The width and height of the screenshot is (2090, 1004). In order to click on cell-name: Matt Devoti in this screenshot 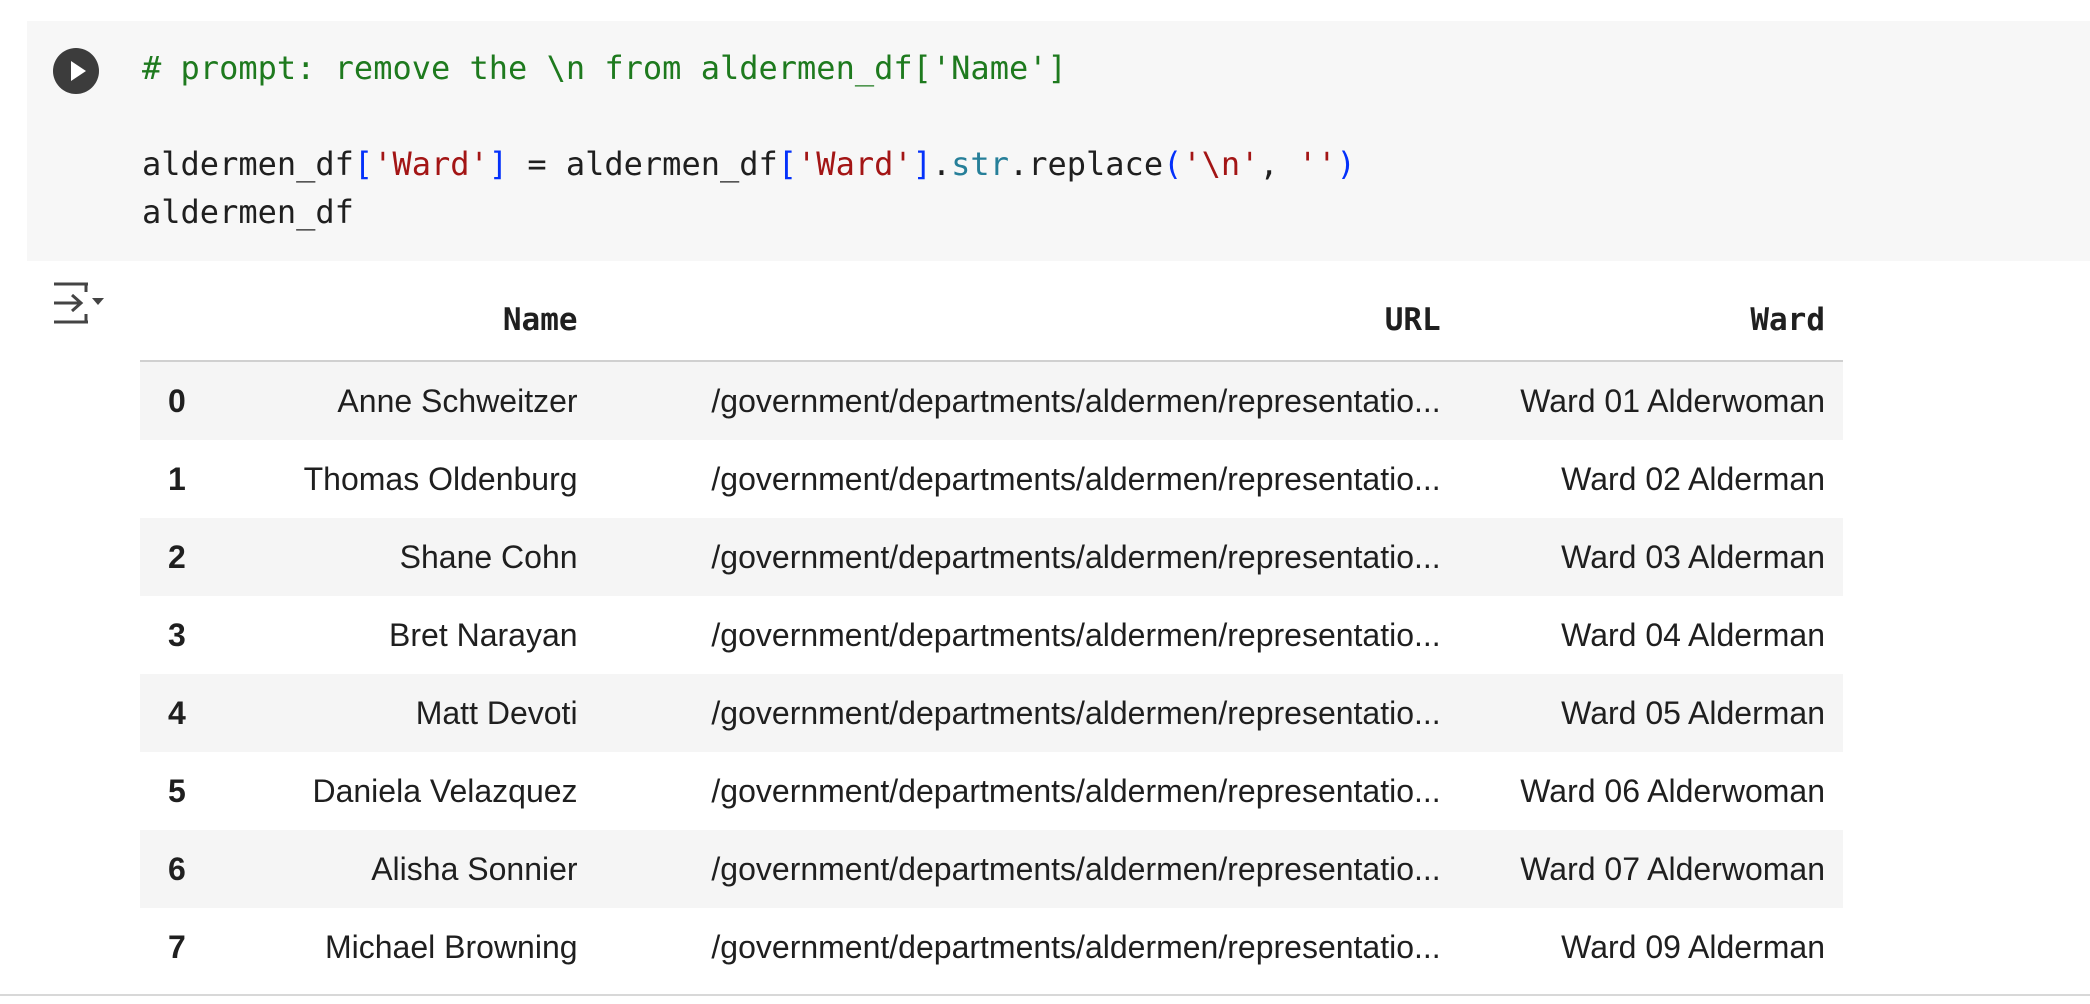, I will do `click(496, 712)`.